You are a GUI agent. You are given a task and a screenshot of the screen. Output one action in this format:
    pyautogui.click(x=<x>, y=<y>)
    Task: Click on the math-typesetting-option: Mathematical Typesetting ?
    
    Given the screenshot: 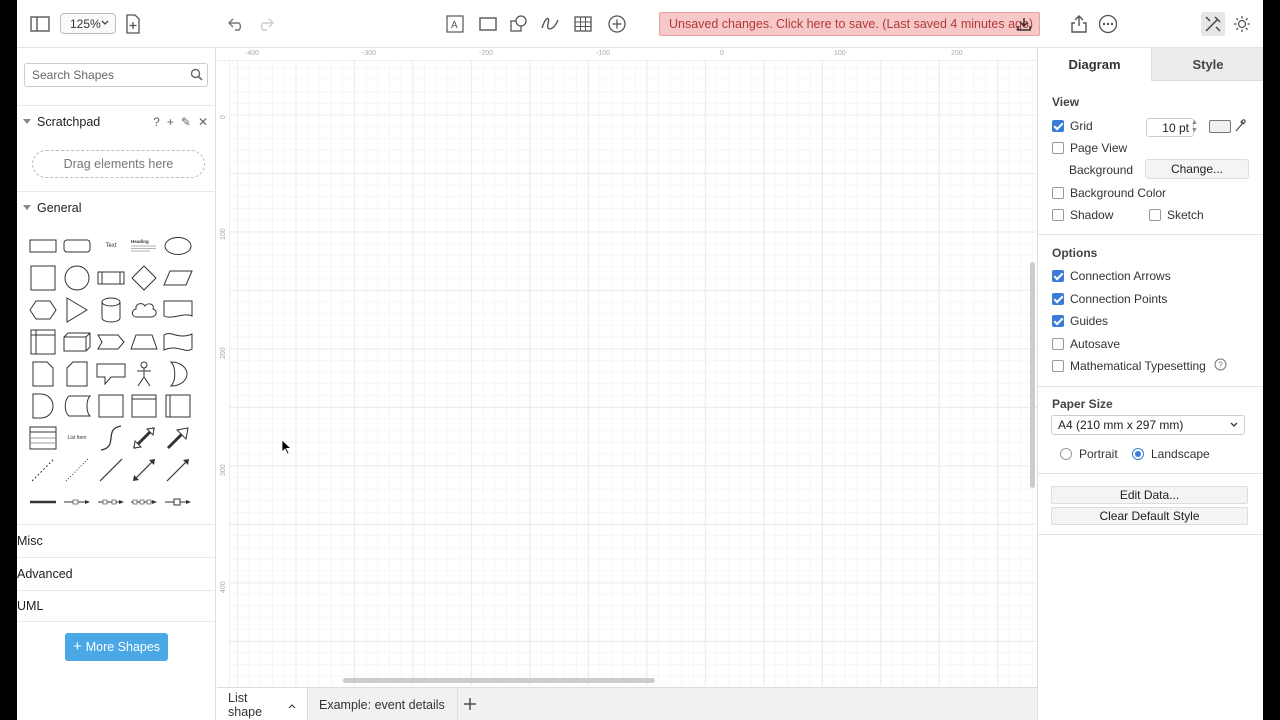 What is the action you would take?
    pyautogui.click(x=1139, y=366)
    